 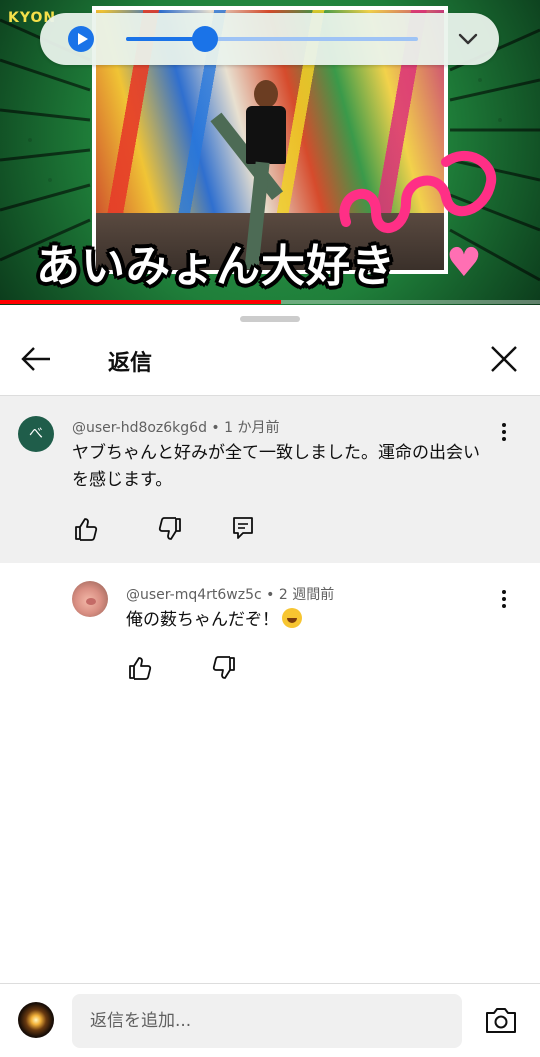 I want to click on camera-icon, so click(x=501, y=1020).